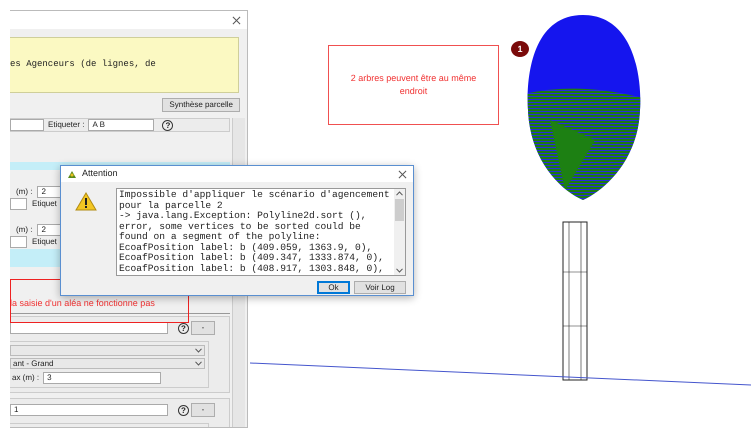 This screenshot has height=428, width=751. Describe the element at coordinates (100, 173) in the screenshot. I see `dialog-title: Attention` at that location.